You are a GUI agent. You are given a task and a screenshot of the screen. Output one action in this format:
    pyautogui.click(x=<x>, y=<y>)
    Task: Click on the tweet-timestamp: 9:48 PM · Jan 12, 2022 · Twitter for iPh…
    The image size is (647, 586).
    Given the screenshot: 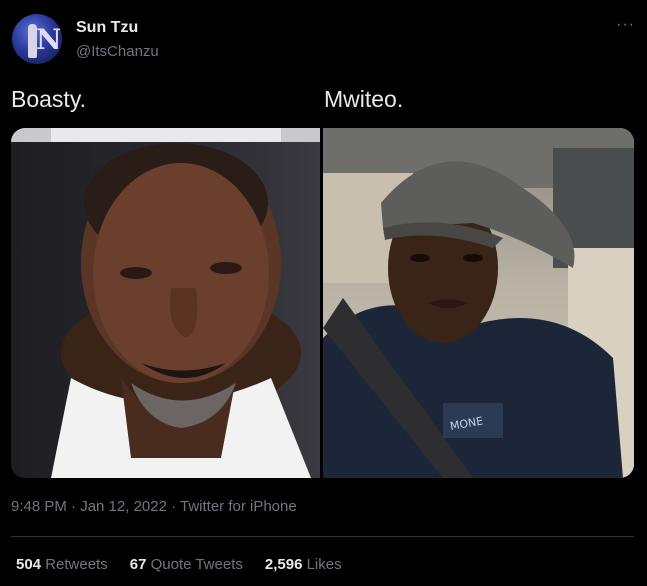 What is the action you would take?
    pyautogui.click(x=154, y=506)
    